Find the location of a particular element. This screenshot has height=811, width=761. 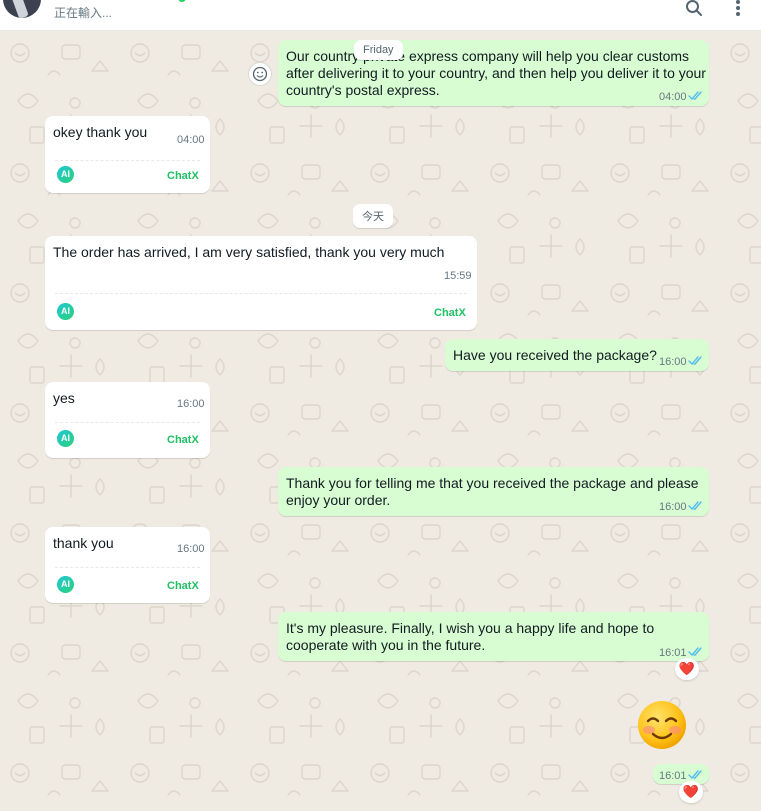

incoming-message: thank you 16:00 AI ChatX is located at coordinates (127, 565).